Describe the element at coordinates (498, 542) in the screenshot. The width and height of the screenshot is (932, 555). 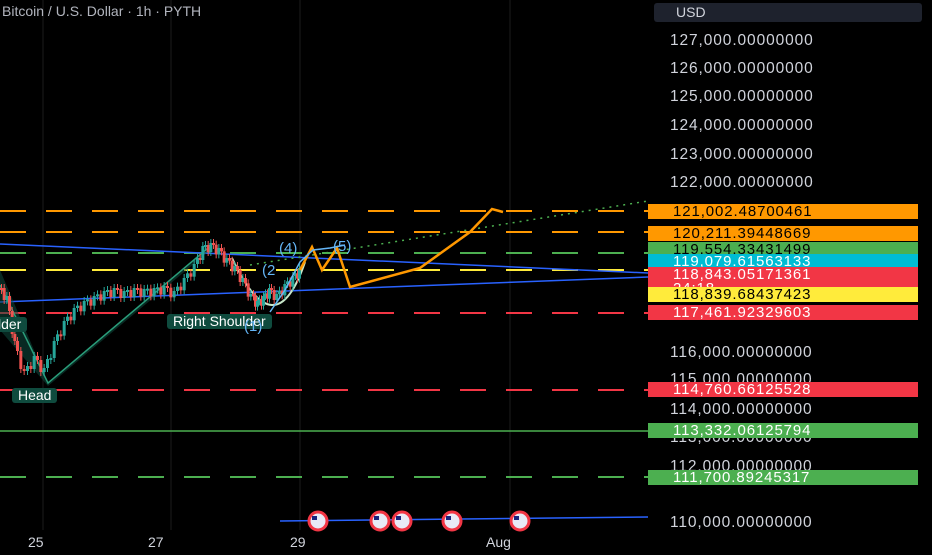
I see `x-label-aug: Aug` at that location.